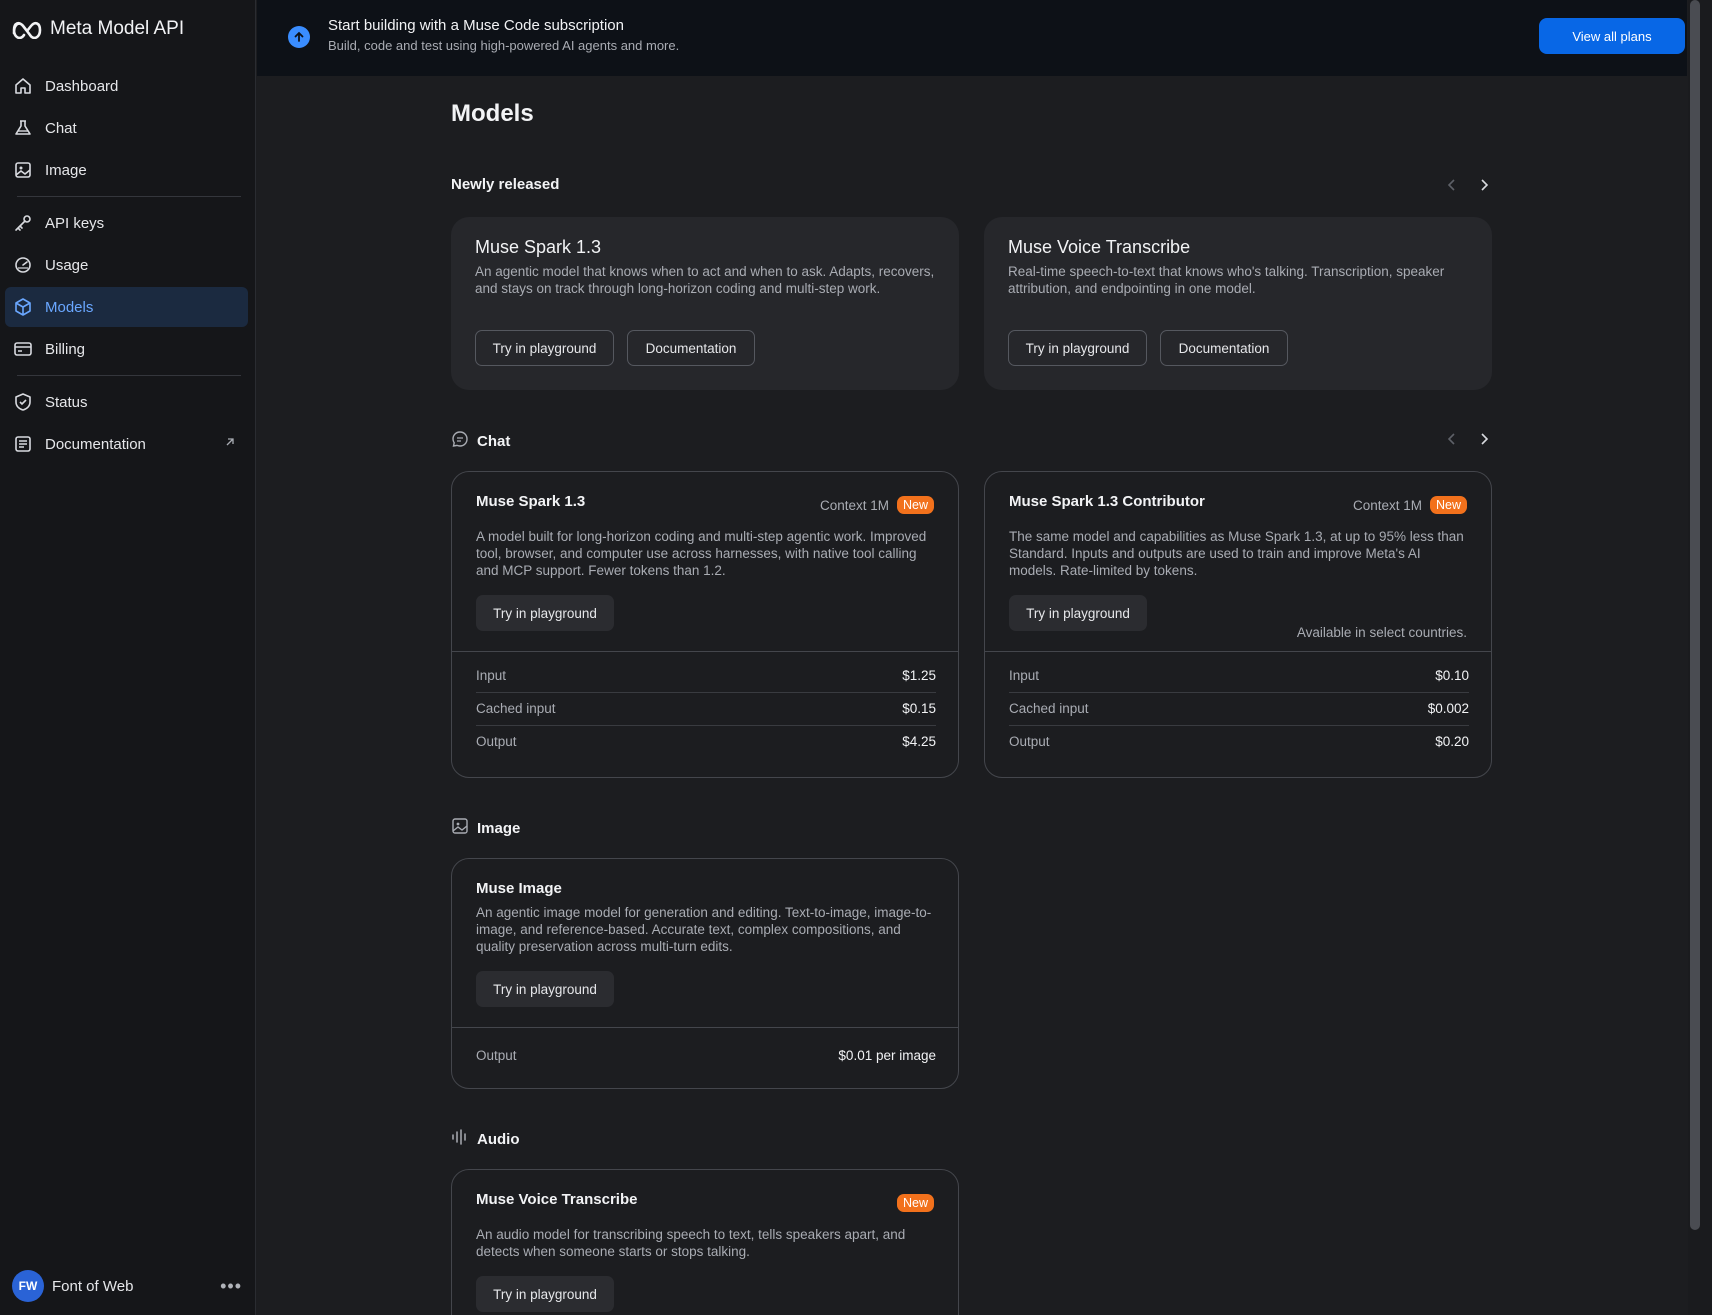  I want to click on view-all-plans-button: View all plans, so click(1612, 36).